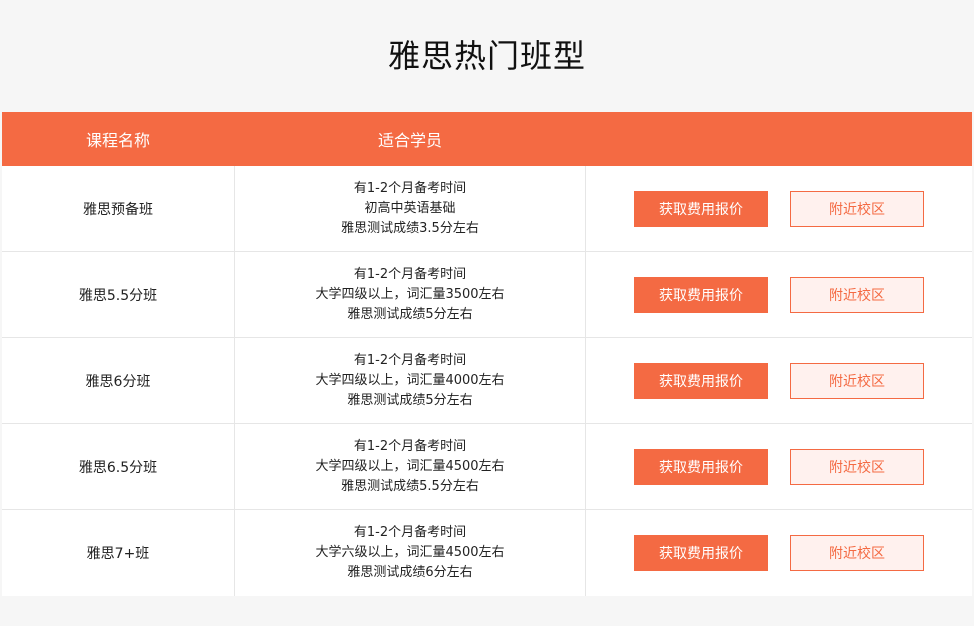  I want to click on suit-line: 雅思测试成绩3.5分左右, so click(410, 228).